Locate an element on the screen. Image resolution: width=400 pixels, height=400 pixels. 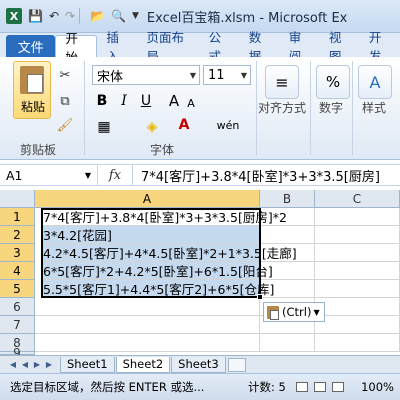
status-count: 计数: 5 is located at coordinates (267, 387).